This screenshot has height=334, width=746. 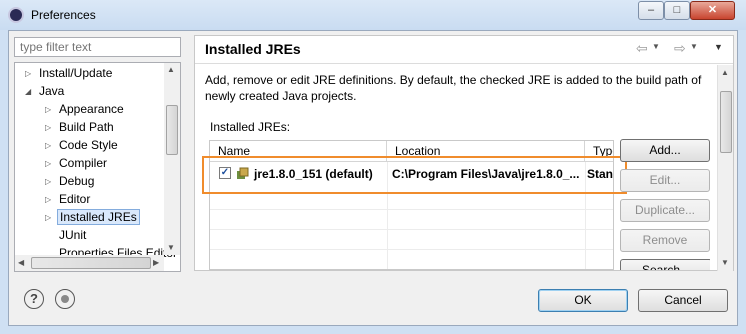 I want to click on tree-item-editor: ▷ Editor, so click(x=67, y=199).